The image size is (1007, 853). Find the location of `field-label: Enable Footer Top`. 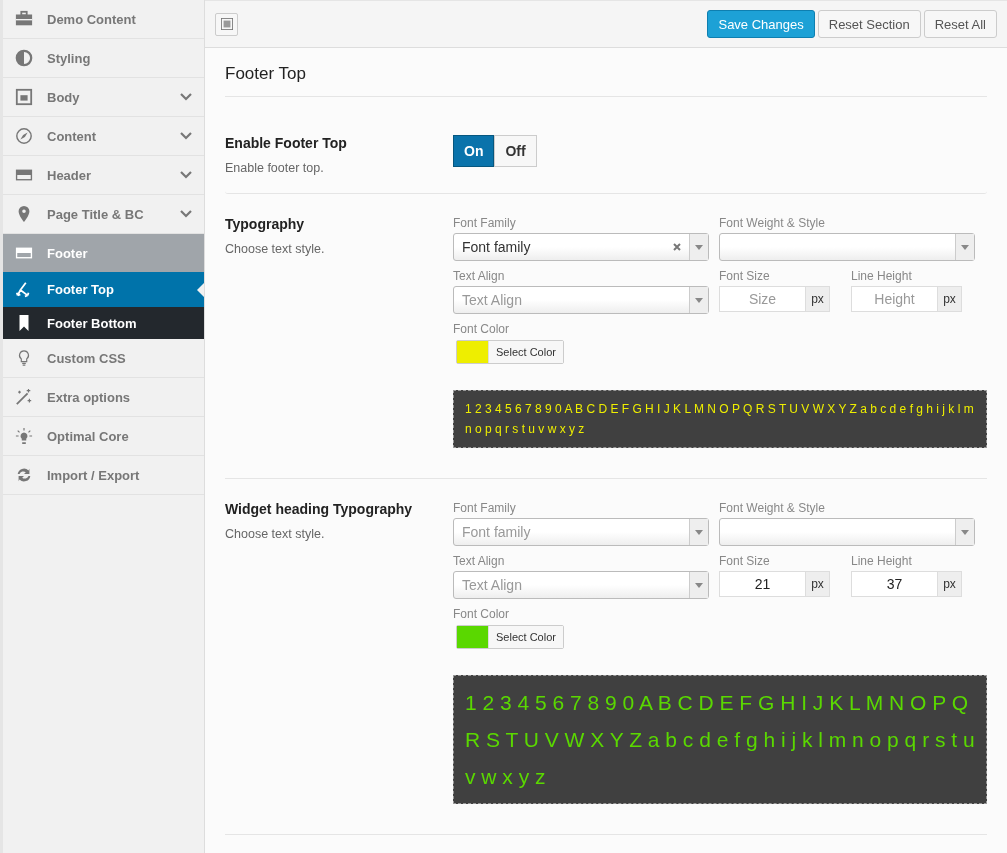

field-label: Enable Footer Top is located at coordinates (286, 143).